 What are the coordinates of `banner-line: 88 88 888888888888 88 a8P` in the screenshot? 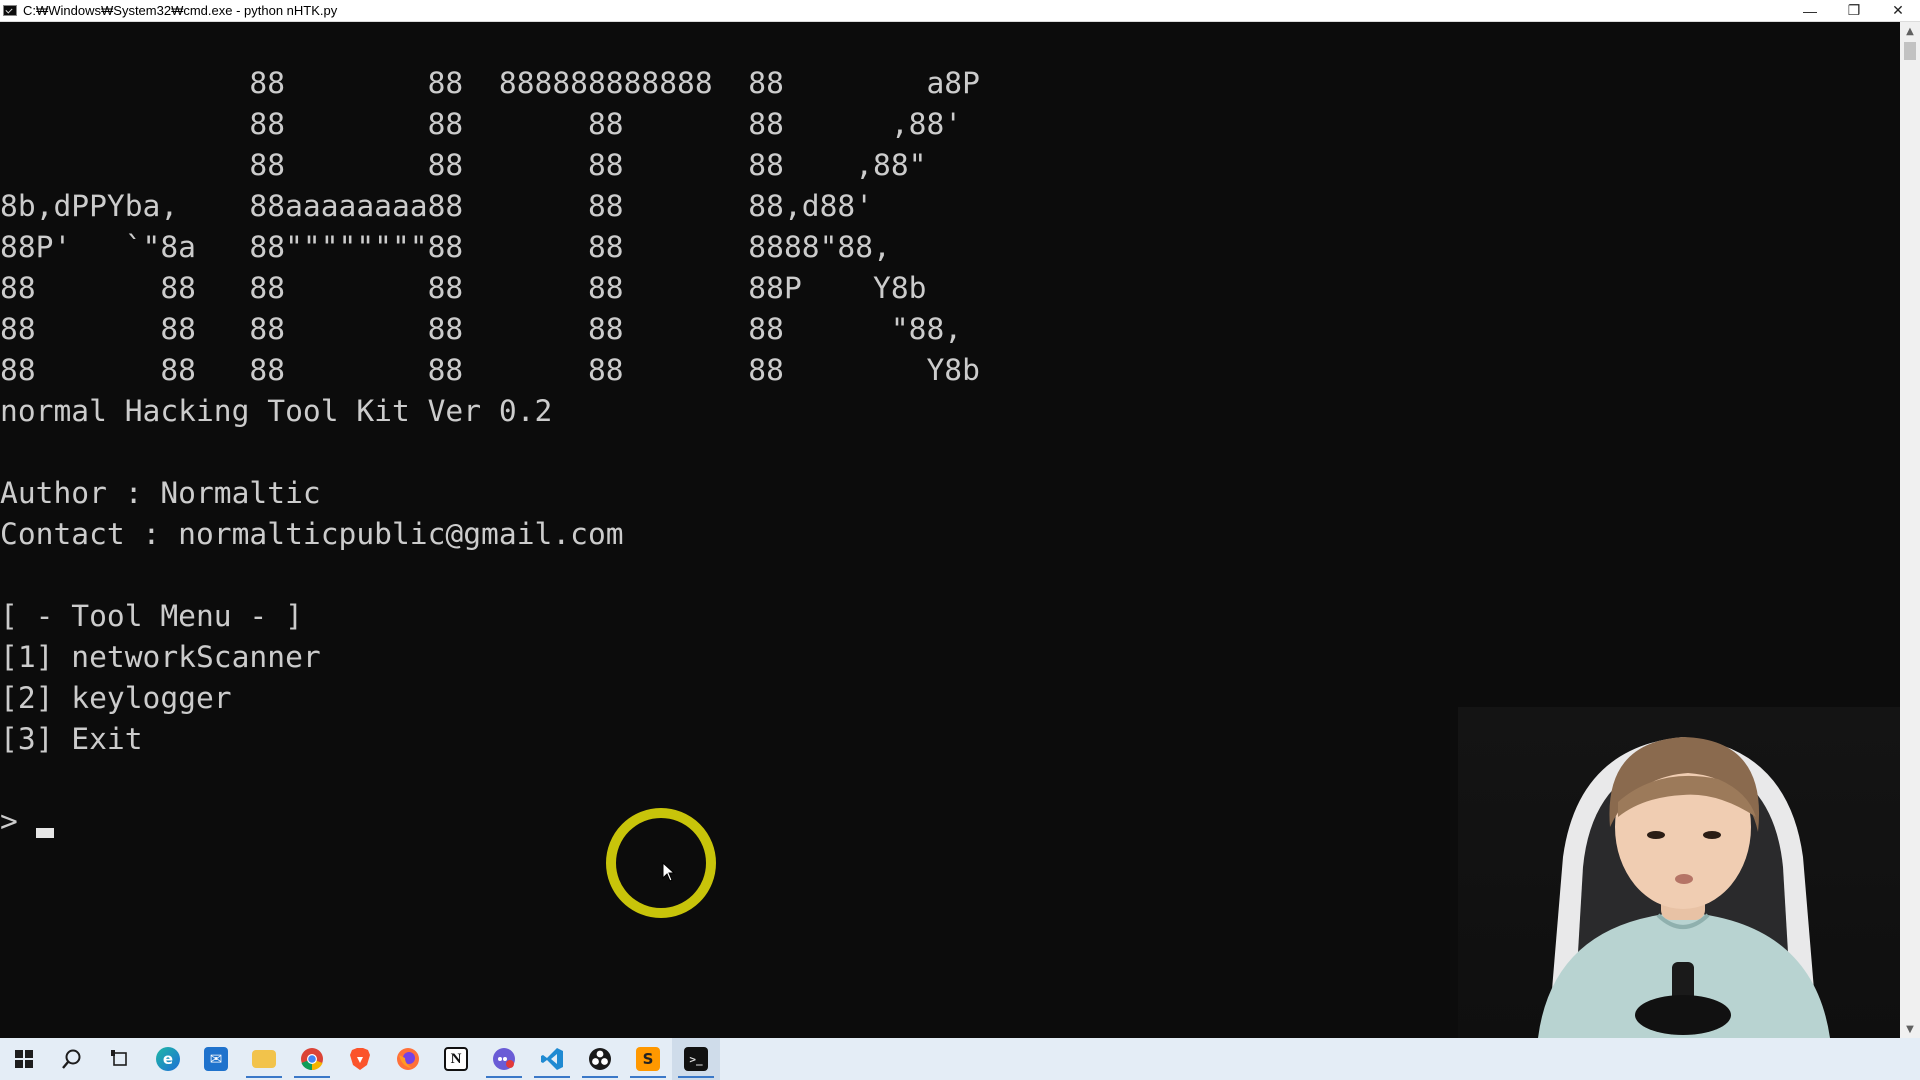 It's located at (490, 83).